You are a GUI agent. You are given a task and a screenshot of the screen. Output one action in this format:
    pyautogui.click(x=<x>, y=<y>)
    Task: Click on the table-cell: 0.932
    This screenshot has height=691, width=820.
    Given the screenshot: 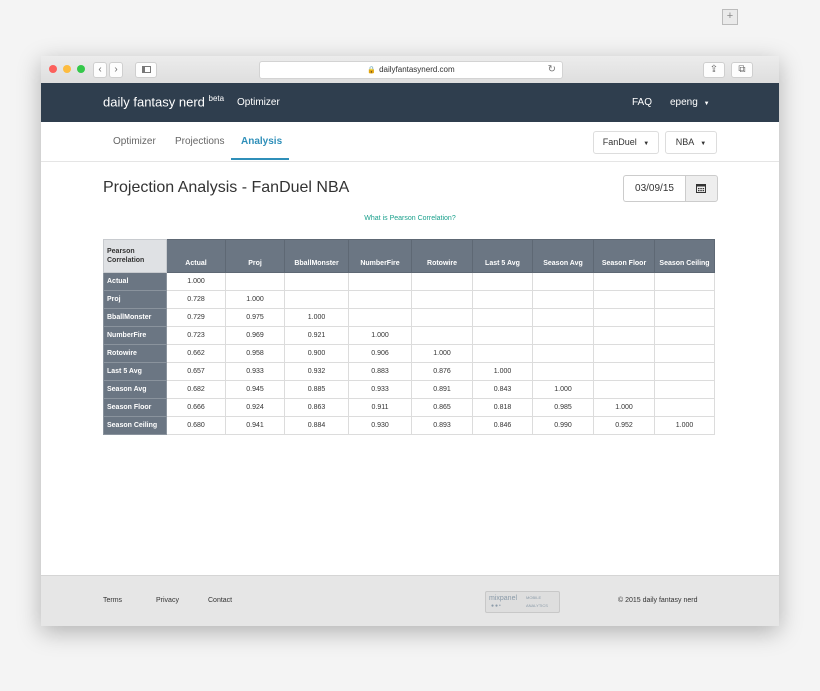 What is the action you would take?
    pyautogui.click(x=316, y=371)
    